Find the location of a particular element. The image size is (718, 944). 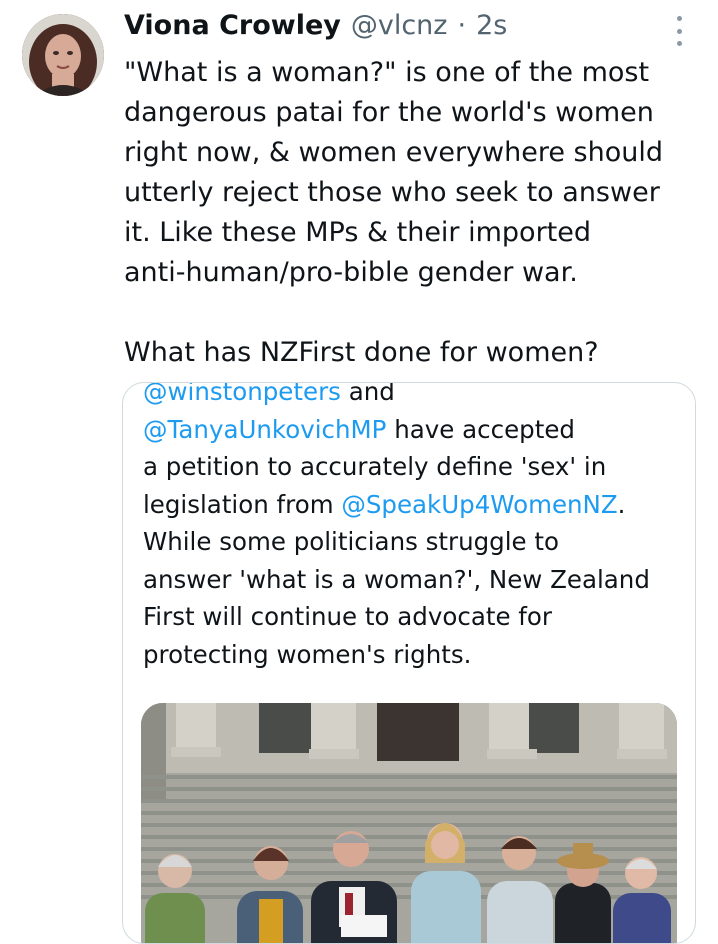

quote-line: @winstonpeters and is located at coordinates (413, 396).